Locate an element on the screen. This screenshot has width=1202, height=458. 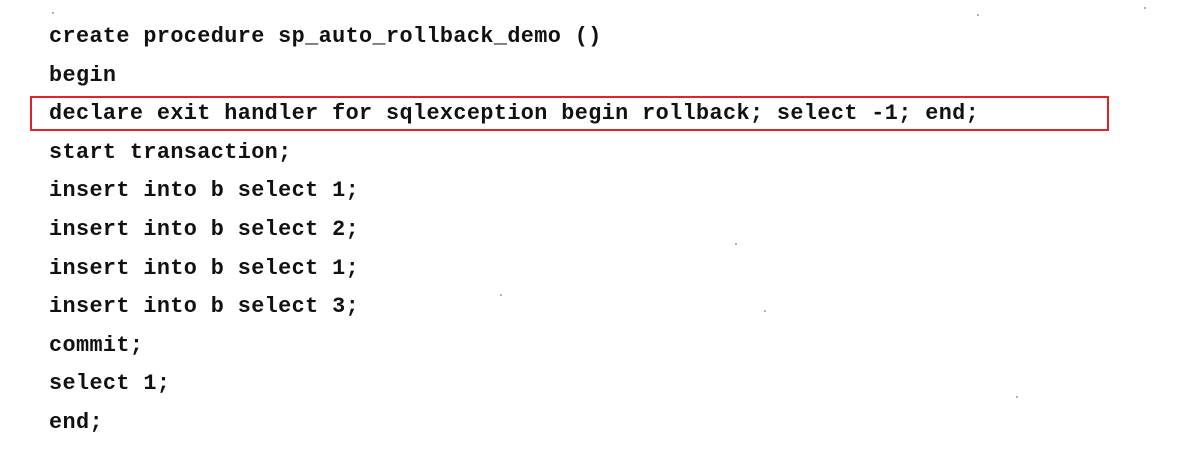
code-line: select 1; is located at coordinates (110, 384).